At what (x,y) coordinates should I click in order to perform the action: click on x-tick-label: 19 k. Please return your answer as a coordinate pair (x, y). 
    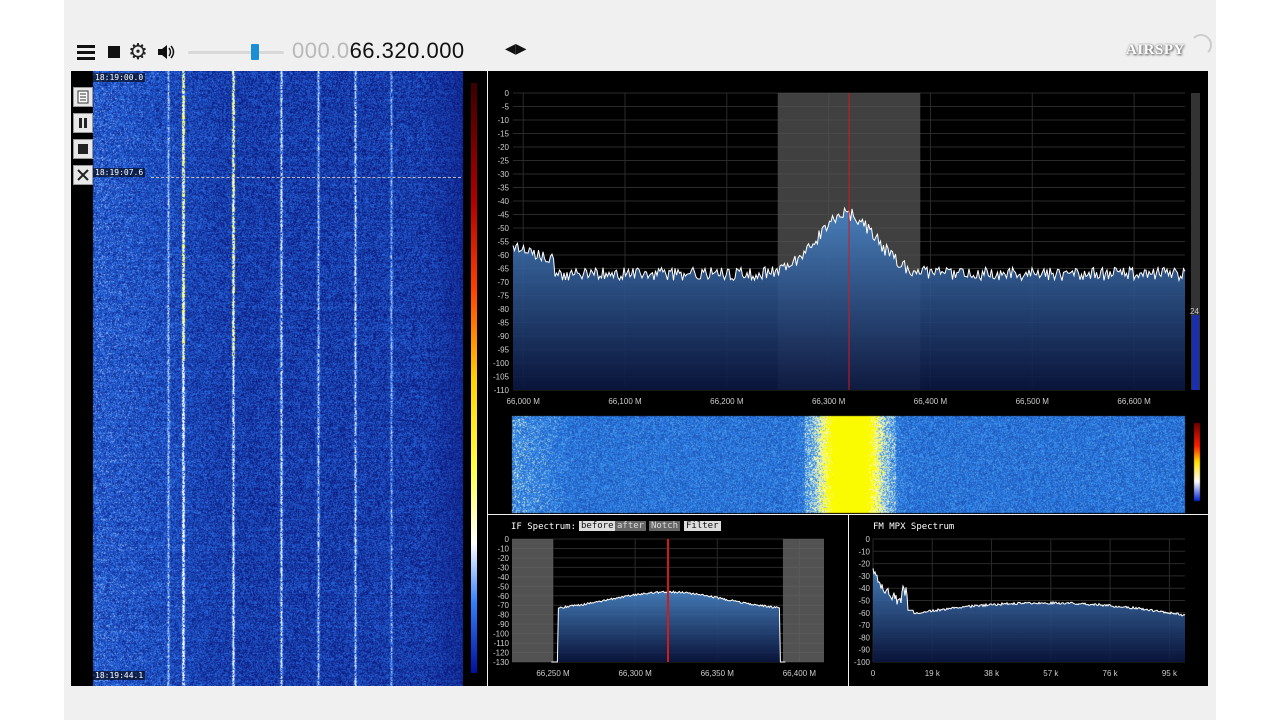
    Looking at the image, I should click on (933, 673).